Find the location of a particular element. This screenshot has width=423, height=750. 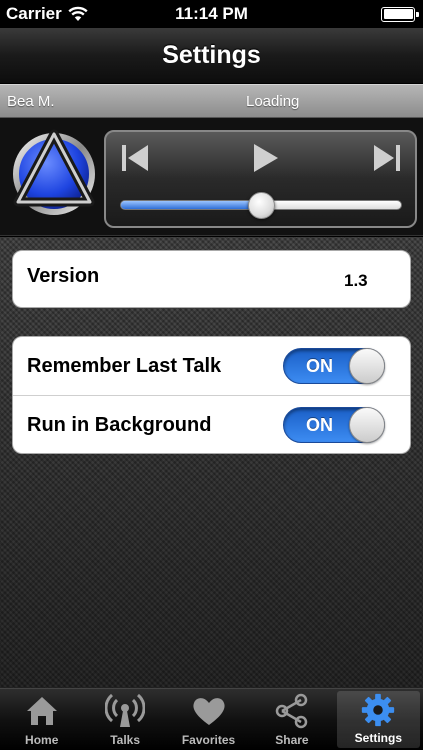

heart-icon is located at coordinates (208, 711).